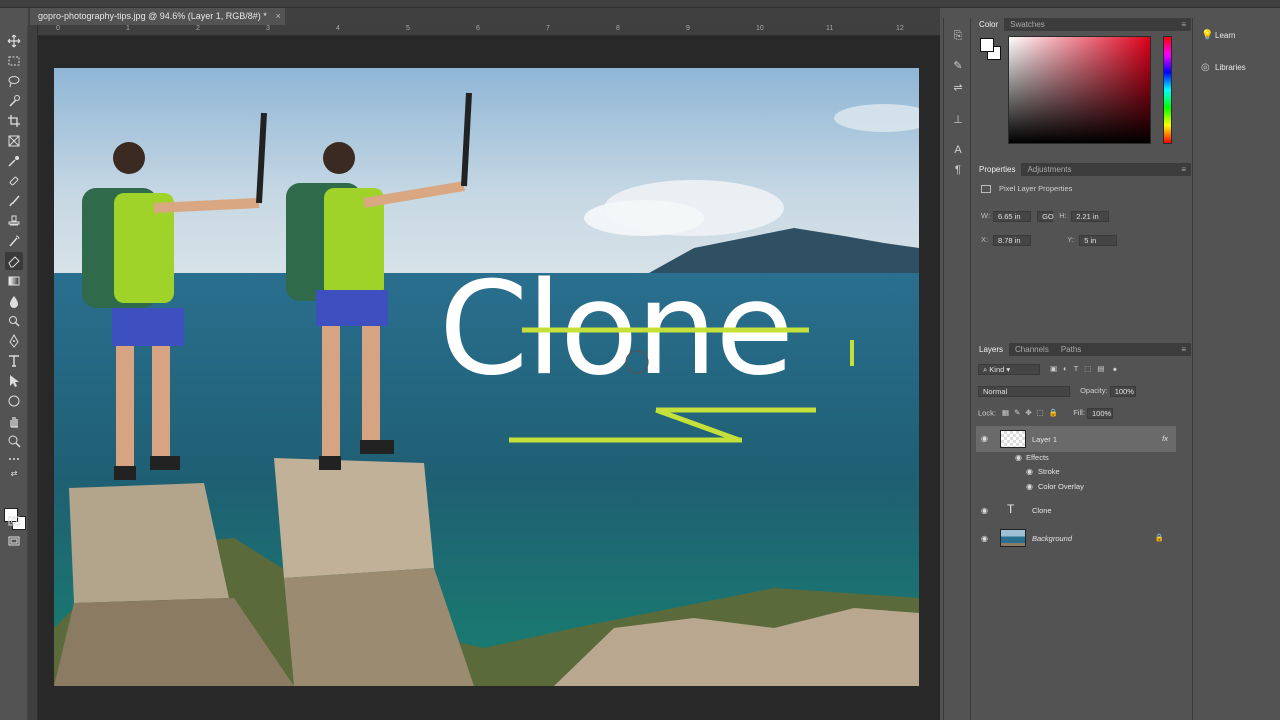  Describe the element at coordinates (1099, 413) in the screenshot. I see `fill-field: 100%` at that location.